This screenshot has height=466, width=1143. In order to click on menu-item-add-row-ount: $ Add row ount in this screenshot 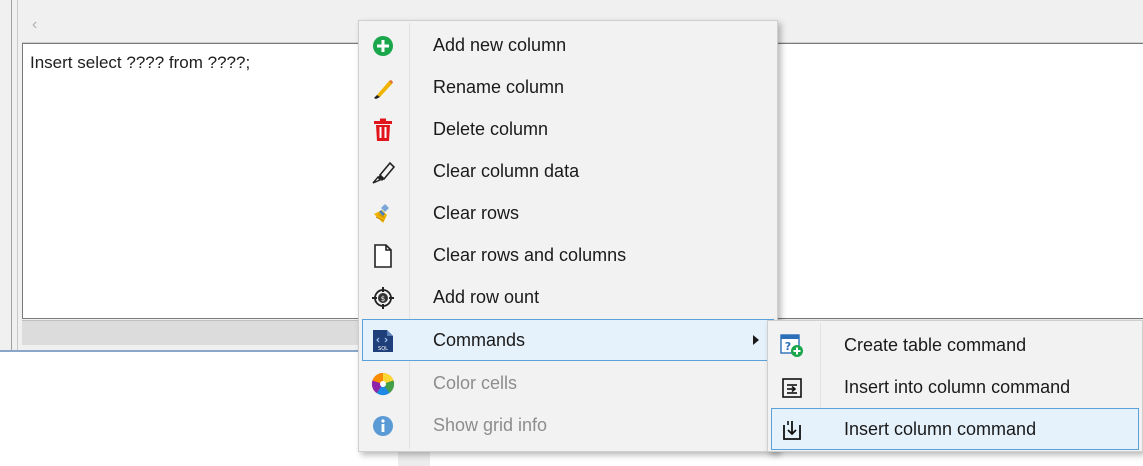, I will do `click(568, 297)`.